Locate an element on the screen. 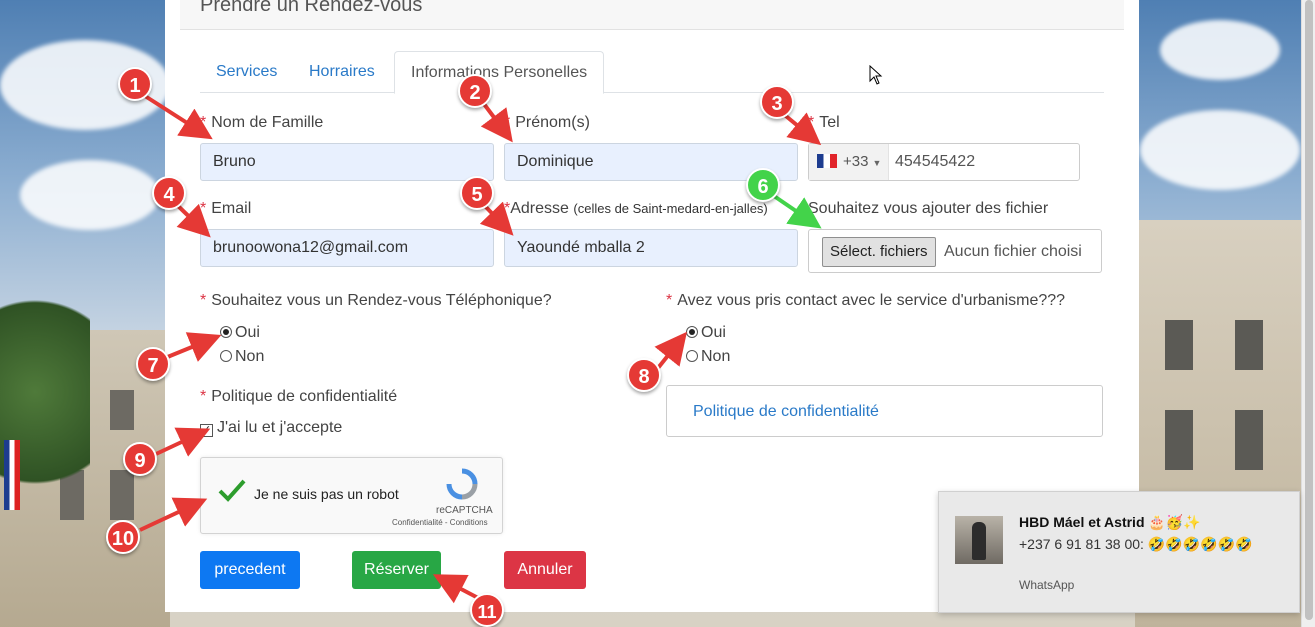 Image resolution: width=1315 pixels, height=627 pixels. notification-message: +237 6 91 81 38 00: 🤣🤣🤣🤣🤣🤣 is located at coordinates (1136, 544).